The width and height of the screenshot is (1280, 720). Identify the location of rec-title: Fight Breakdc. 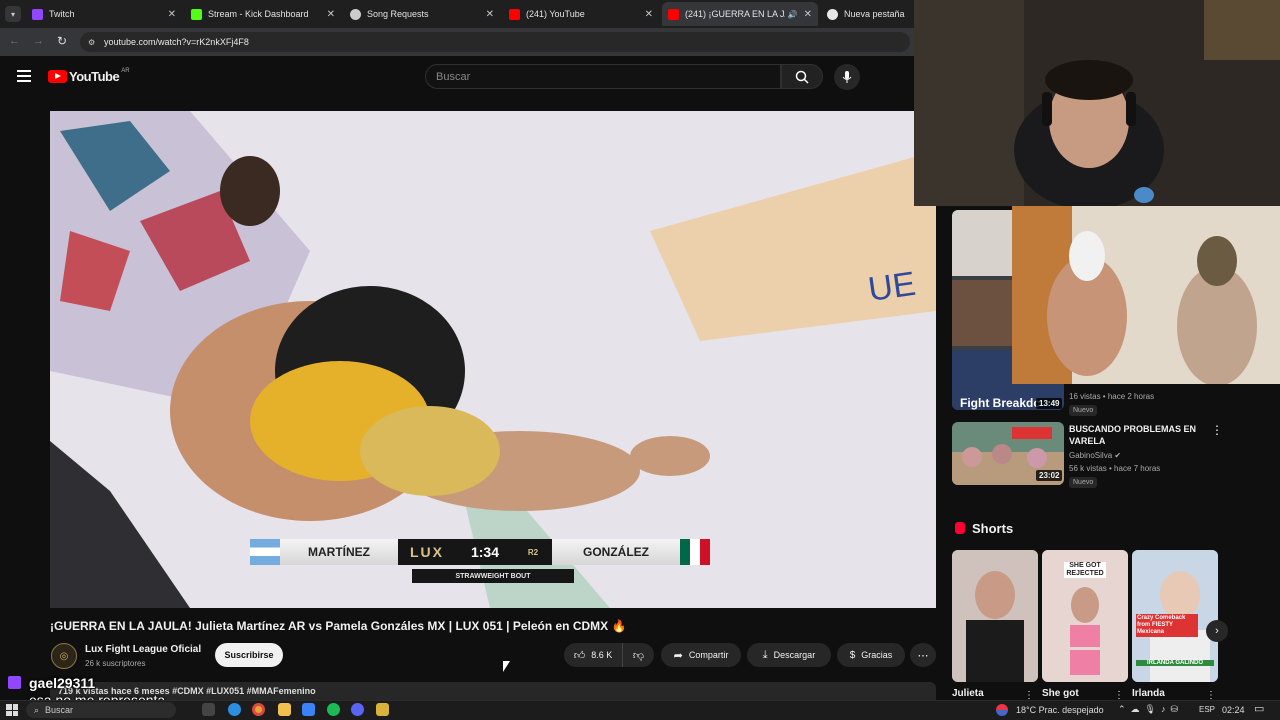
(1000, 403).